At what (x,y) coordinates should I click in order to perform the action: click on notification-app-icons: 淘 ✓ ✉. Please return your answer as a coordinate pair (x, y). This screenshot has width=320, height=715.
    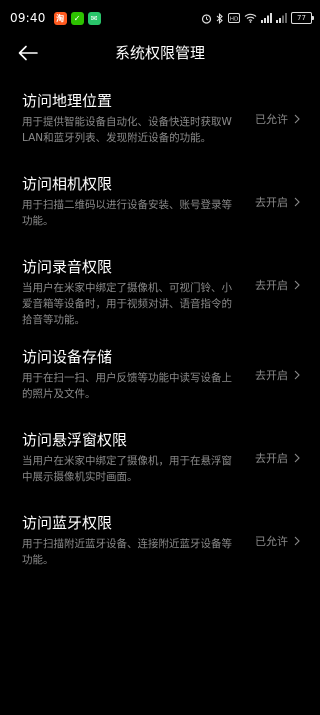
    Looking at the image, I should click on (77, 18).